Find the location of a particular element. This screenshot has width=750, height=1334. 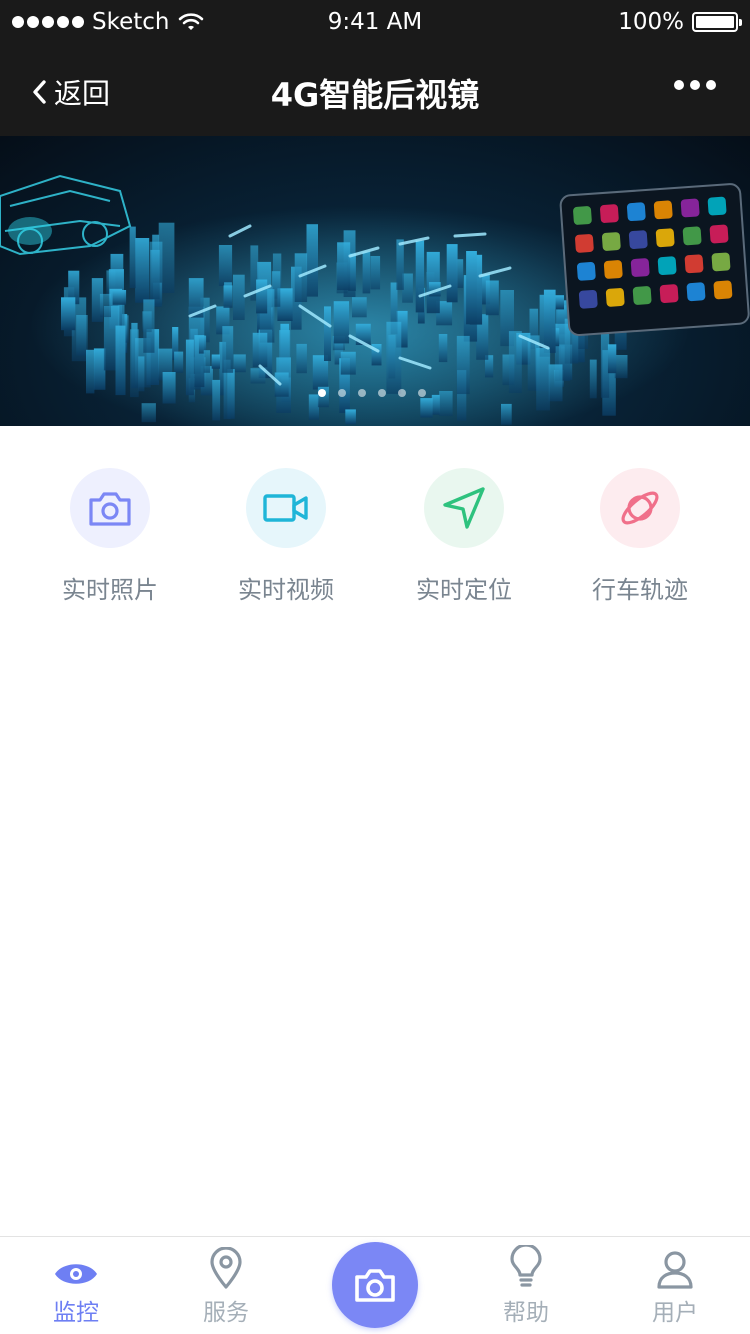

planet-icon is located at coordinates (640, 508).